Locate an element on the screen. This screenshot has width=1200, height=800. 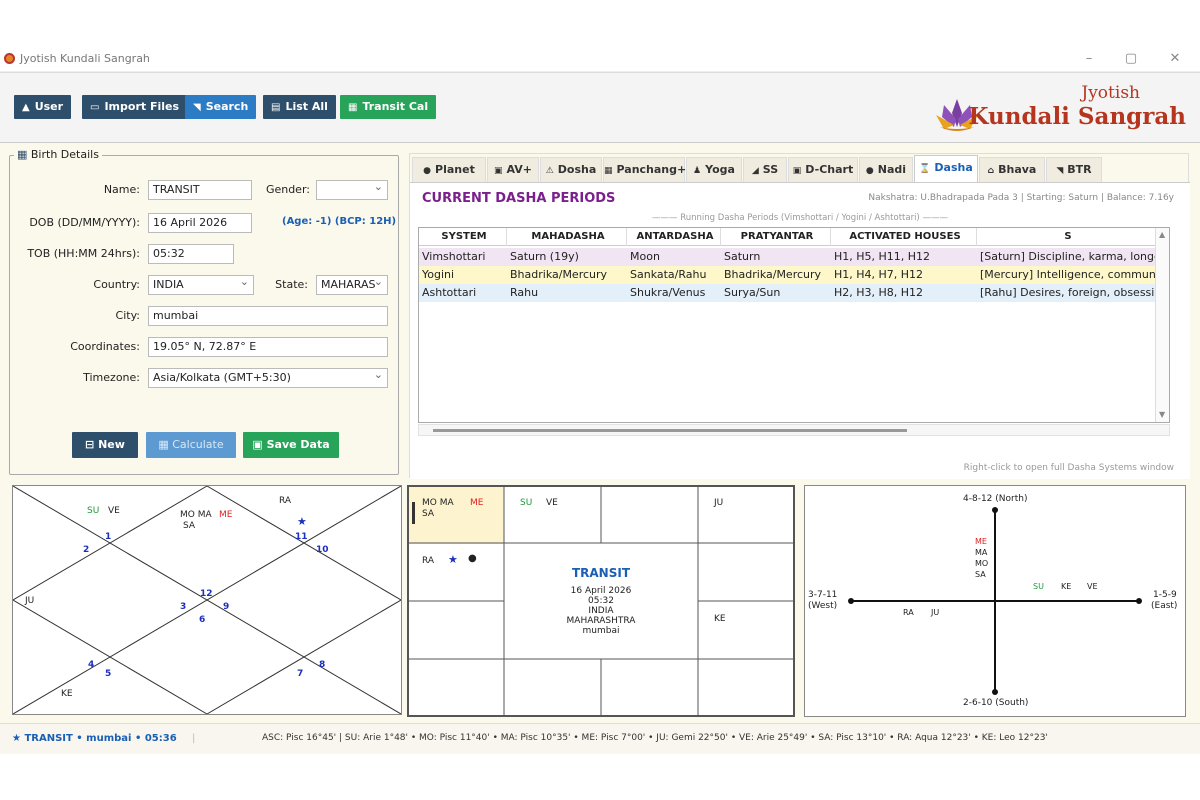
south-label: 2-6-10 (South) is located at coordinates (996, 703).